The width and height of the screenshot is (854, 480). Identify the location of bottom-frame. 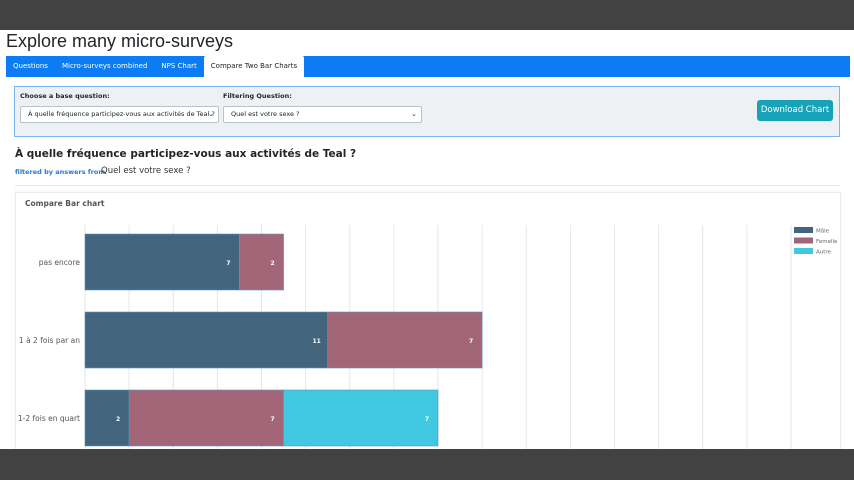
(427, 464).